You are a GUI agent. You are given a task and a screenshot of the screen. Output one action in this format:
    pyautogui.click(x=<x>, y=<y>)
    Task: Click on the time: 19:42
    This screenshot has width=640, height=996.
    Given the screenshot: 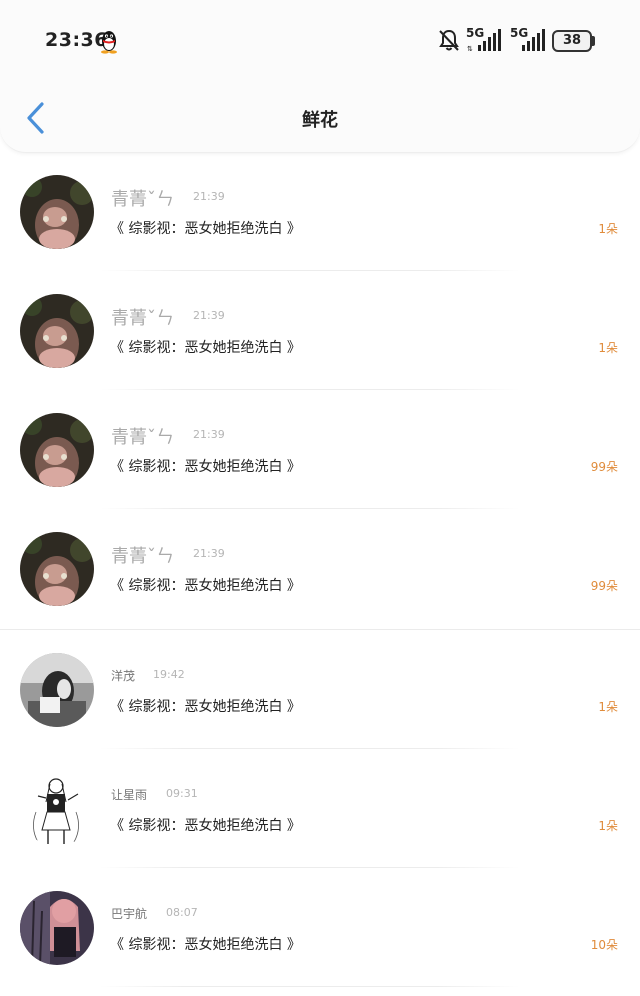 What is the action you would take?
    pyautogui.click(x=169, y=674)
    